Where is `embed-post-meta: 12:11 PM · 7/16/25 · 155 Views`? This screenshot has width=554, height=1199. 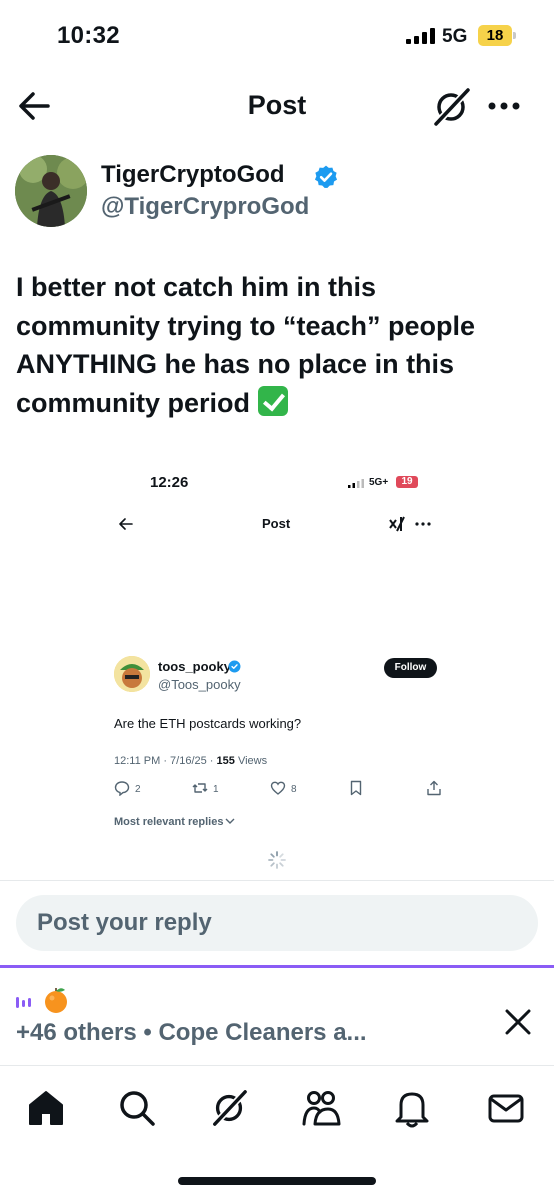
embed-post-meta: 12:11 PM · 7/16/25 · 155 Views is located at coordinates (190, 761).